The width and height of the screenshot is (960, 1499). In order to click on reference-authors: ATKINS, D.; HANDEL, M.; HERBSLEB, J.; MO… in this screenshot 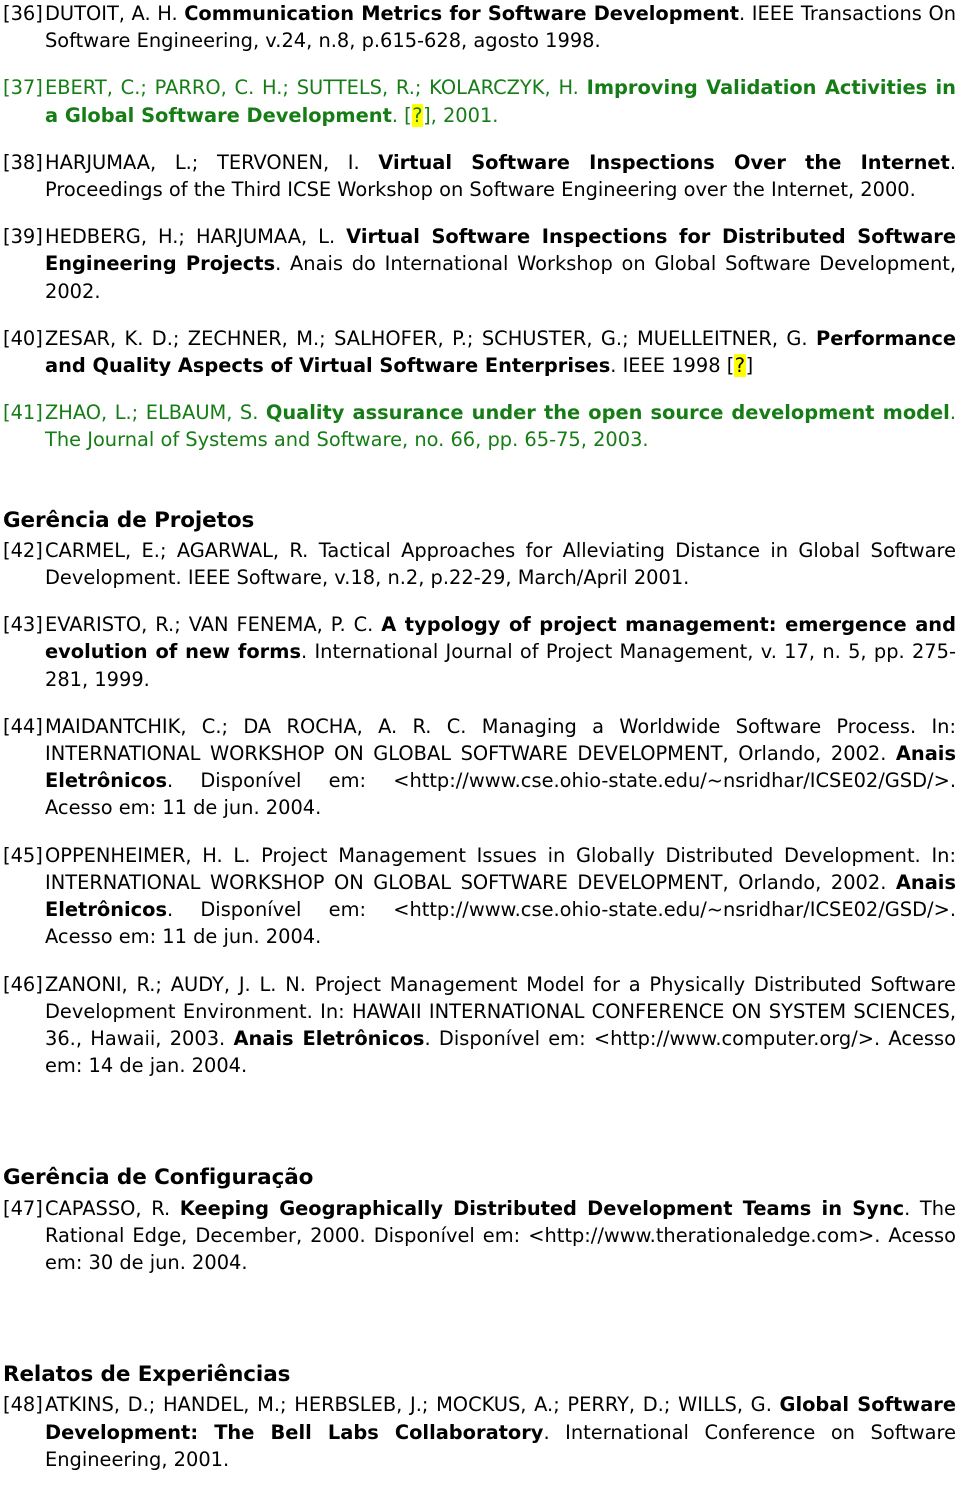, I will do `click(412, 1405)`.